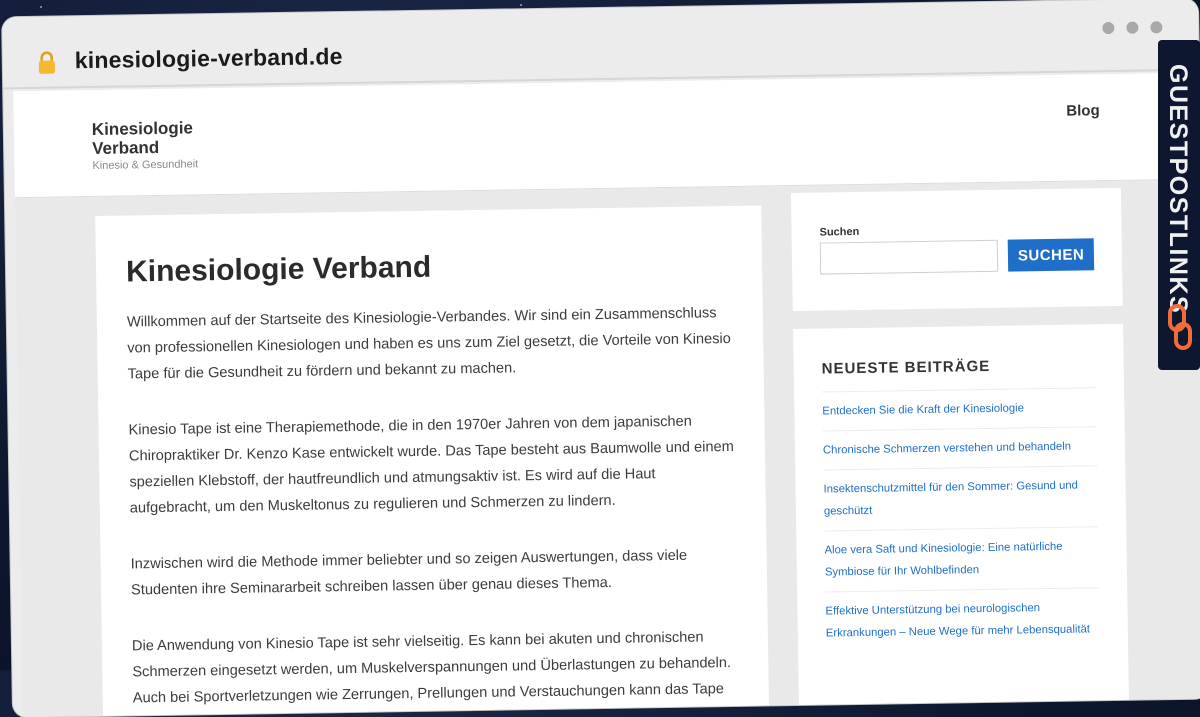 The width and height of the screenshot is (1200, 717). What do you see at coordinates (209, 58) in the screenshot?
I see `url-text: kinesiologie-verband.de` at bounding box center [209, 58].